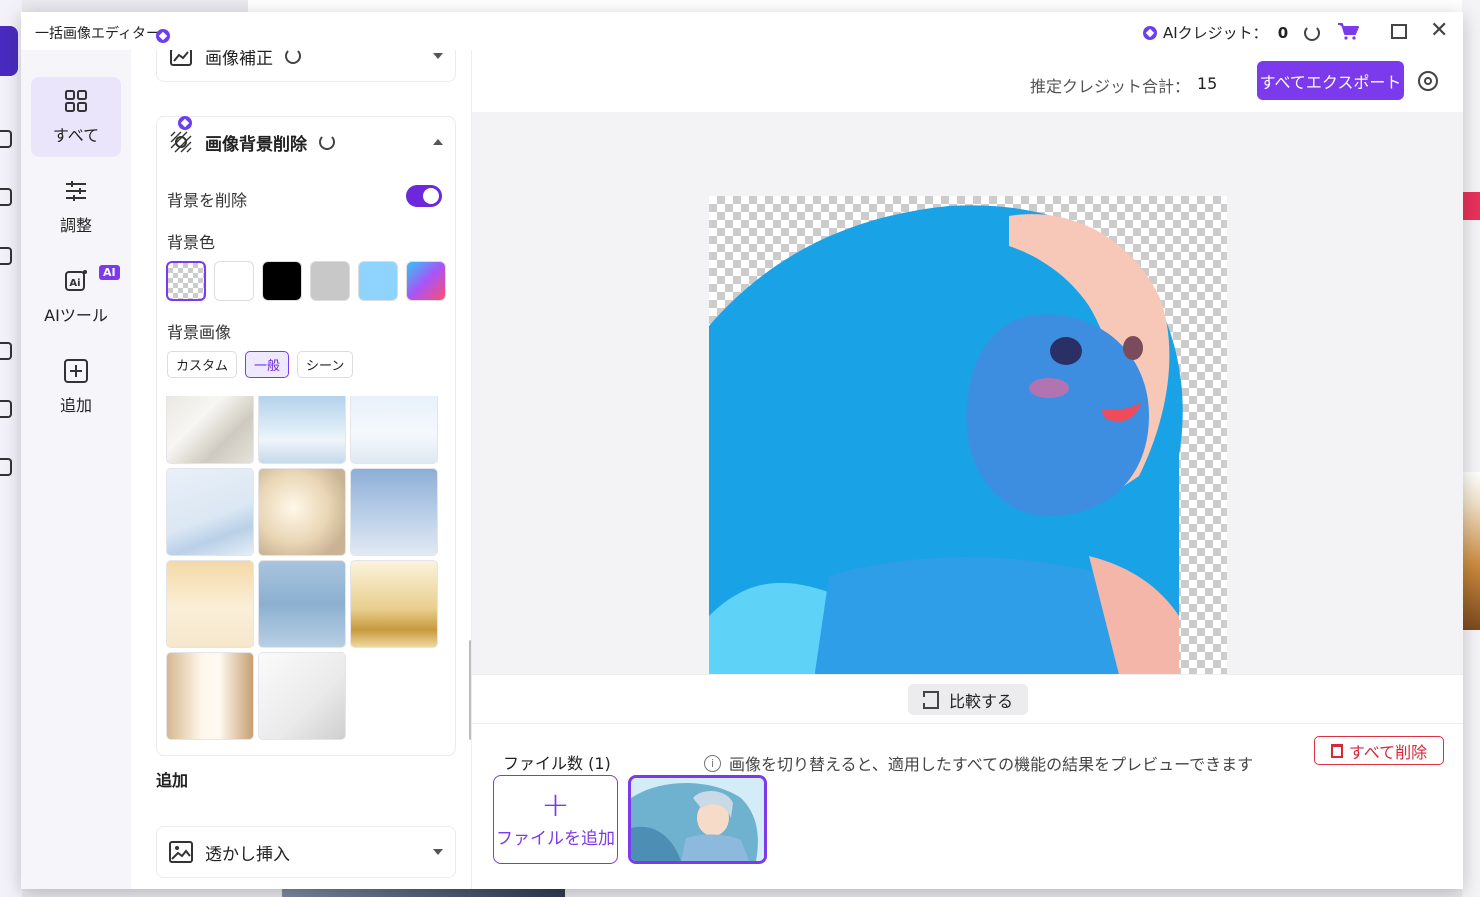 The image size is (1480, 897). What do you see at coordinates (76, 387) in the screenshot?
I see `nav-item-add: 追加` at bounding box center [76, 387].